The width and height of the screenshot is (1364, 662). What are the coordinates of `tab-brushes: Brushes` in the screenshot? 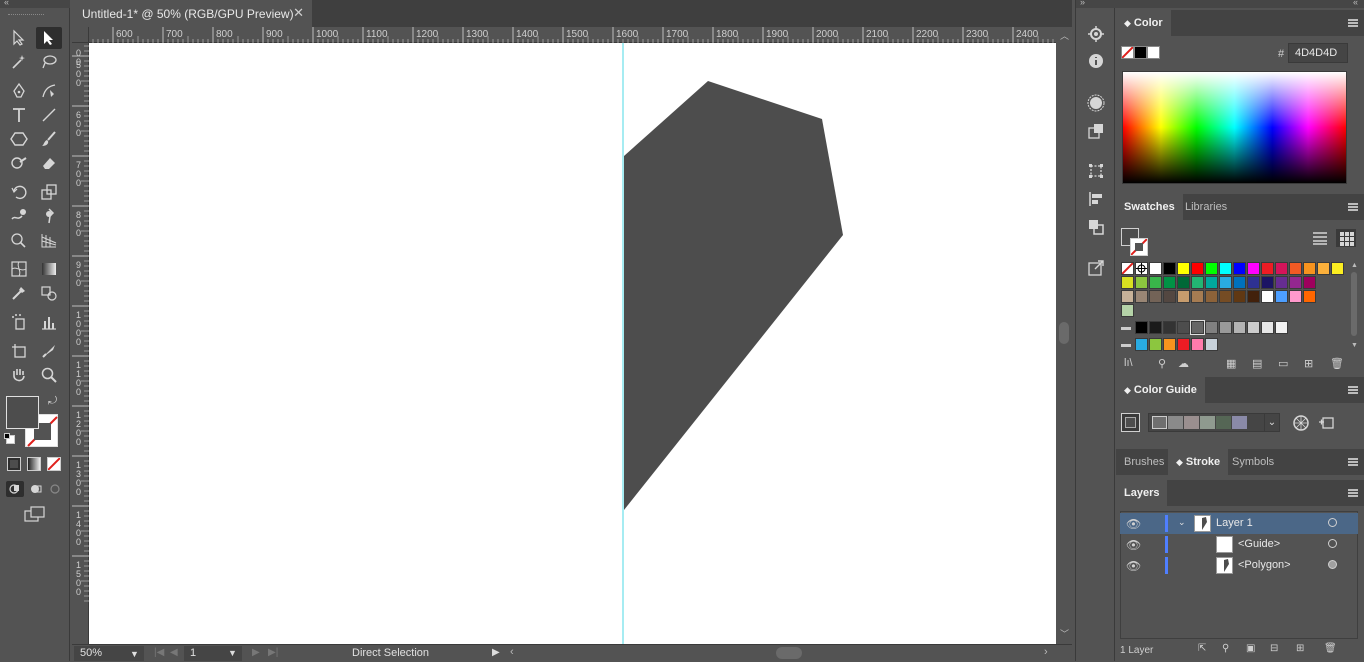 It's located at (1144, 462).